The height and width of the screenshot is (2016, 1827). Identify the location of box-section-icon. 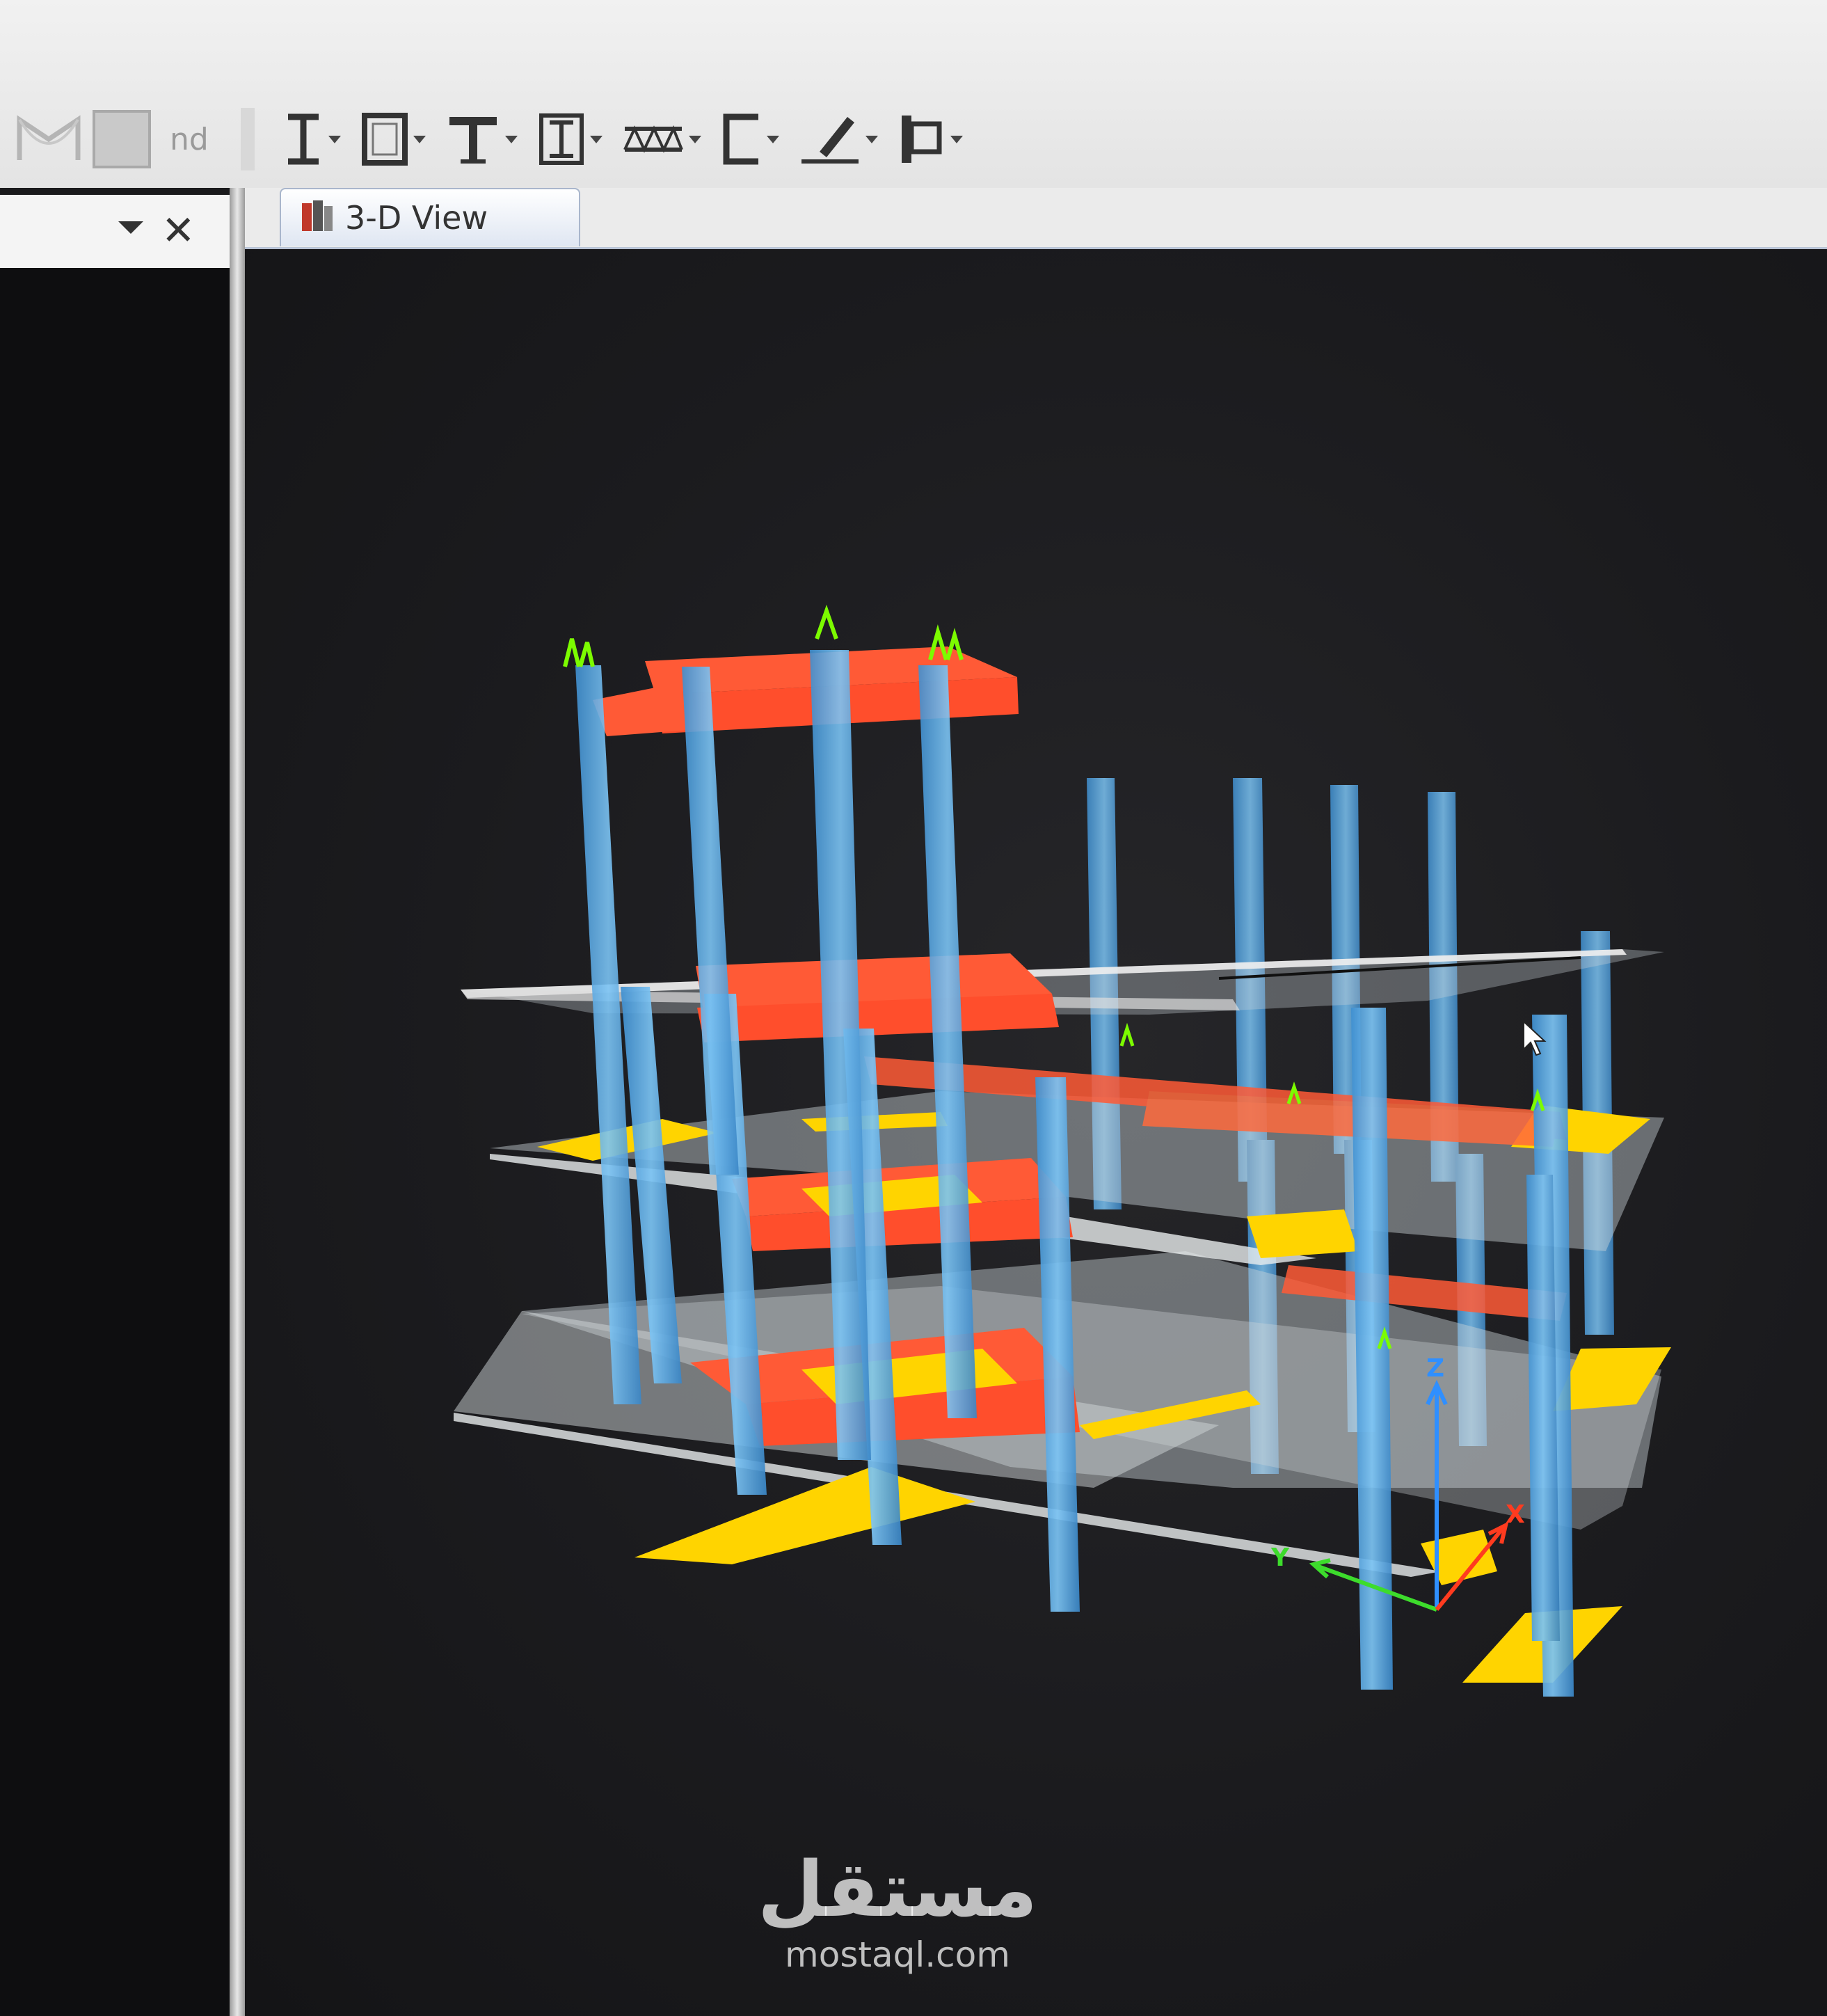
(385, 139).